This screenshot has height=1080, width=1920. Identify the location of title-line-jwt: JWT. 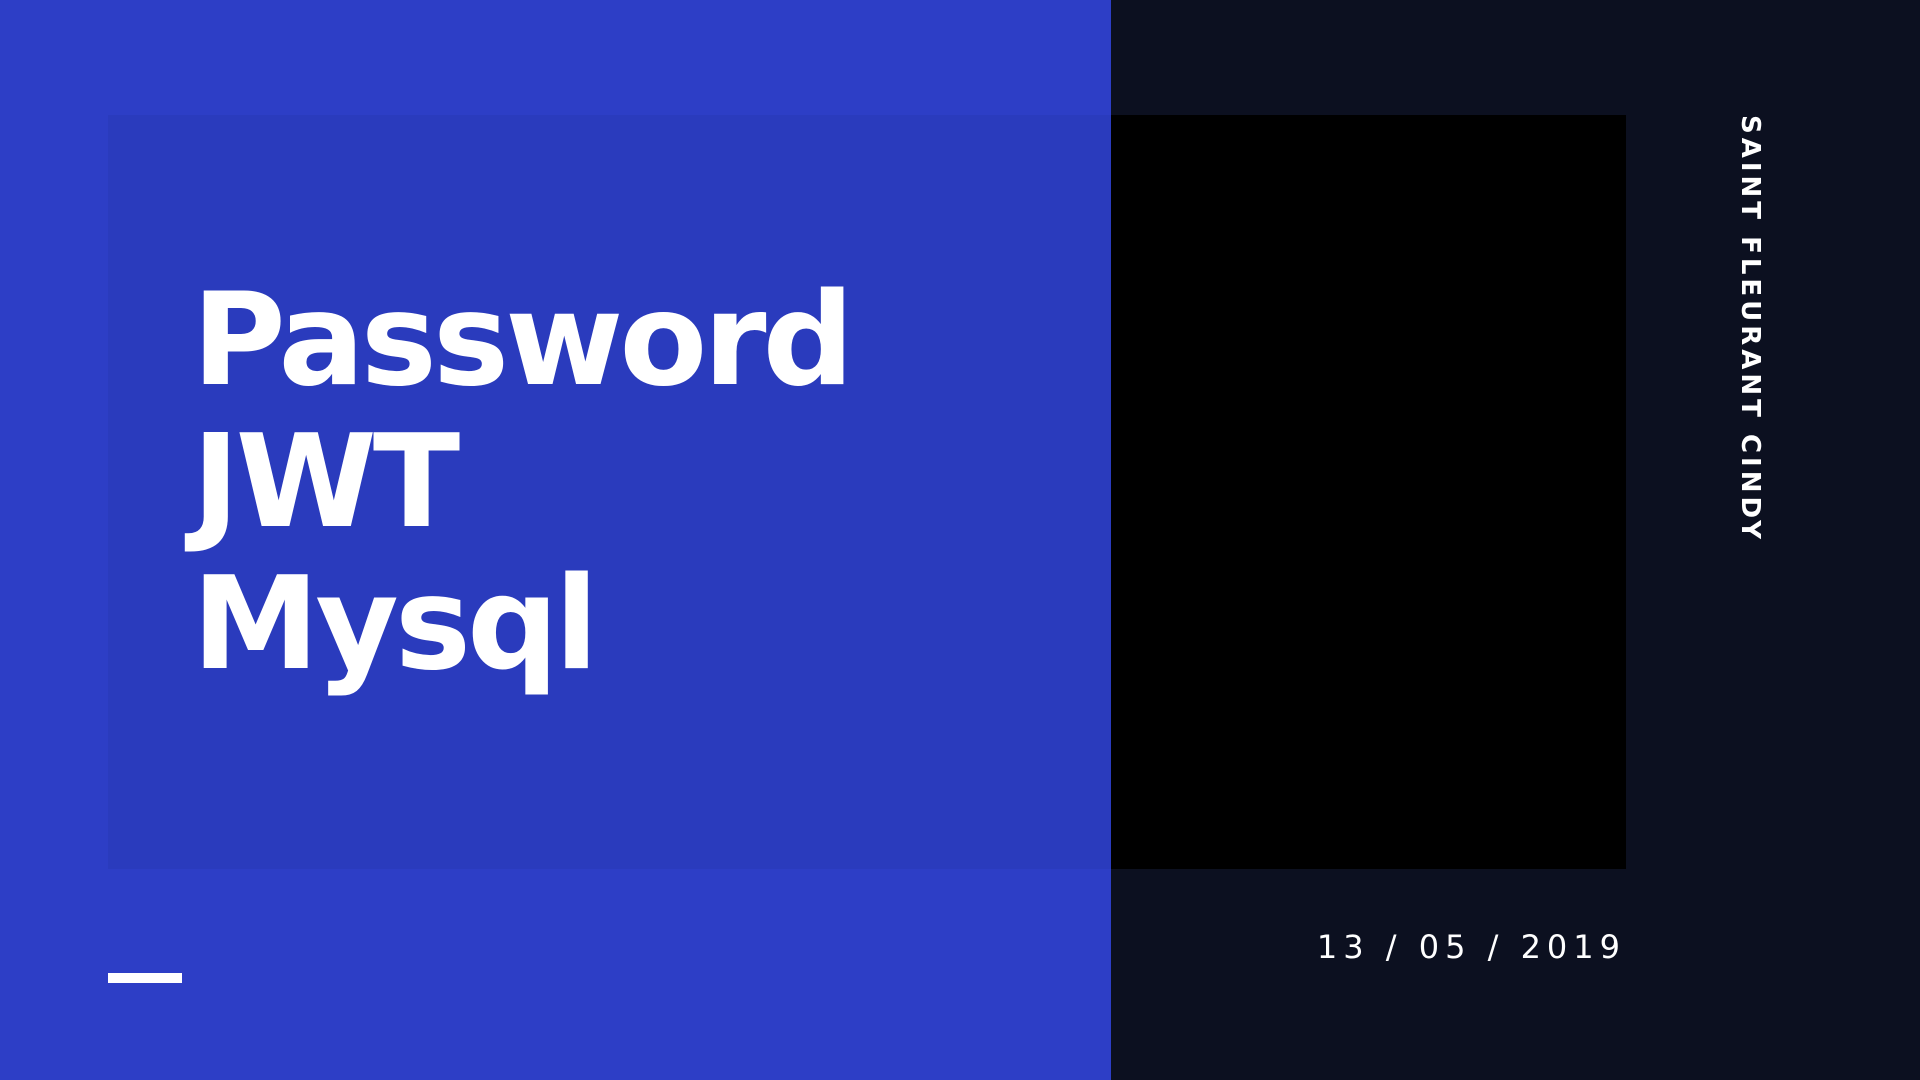
(326, 482).